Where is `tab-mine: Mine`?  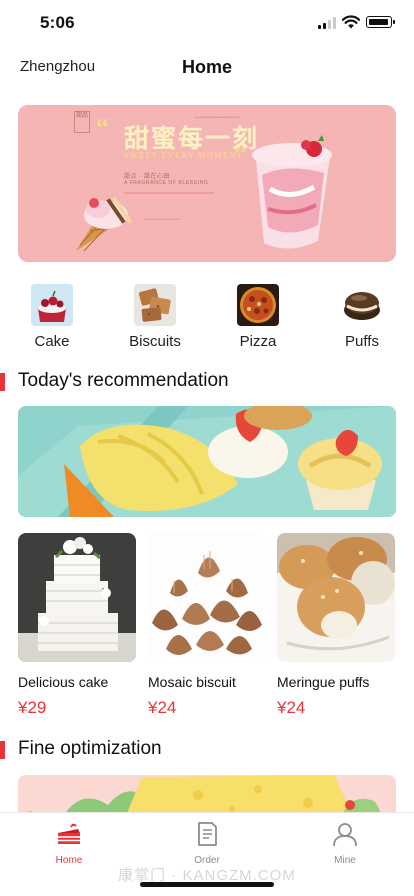 tab-mine: Mine is located at coordinates (345, 843).